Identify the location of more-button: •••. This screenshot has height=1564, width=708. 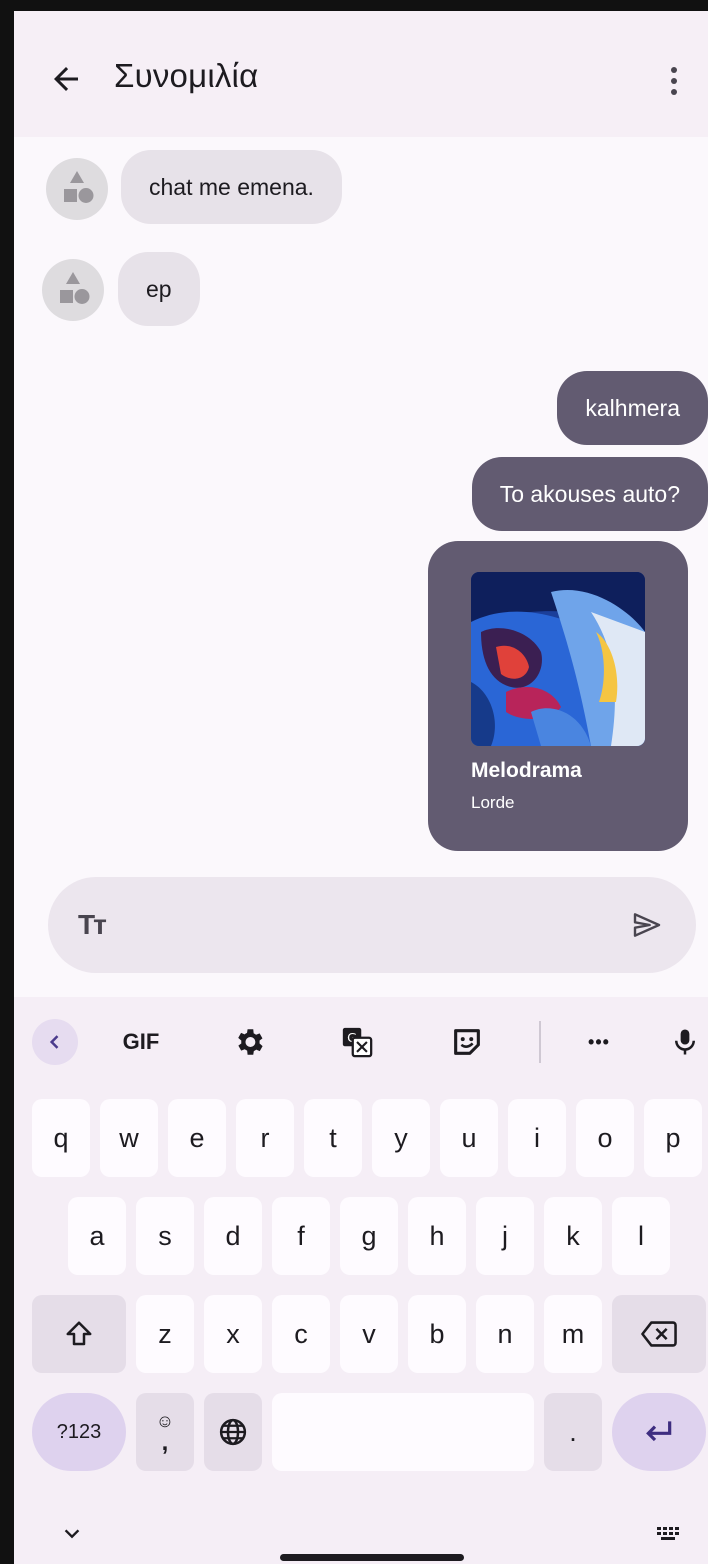
(599, 1042).